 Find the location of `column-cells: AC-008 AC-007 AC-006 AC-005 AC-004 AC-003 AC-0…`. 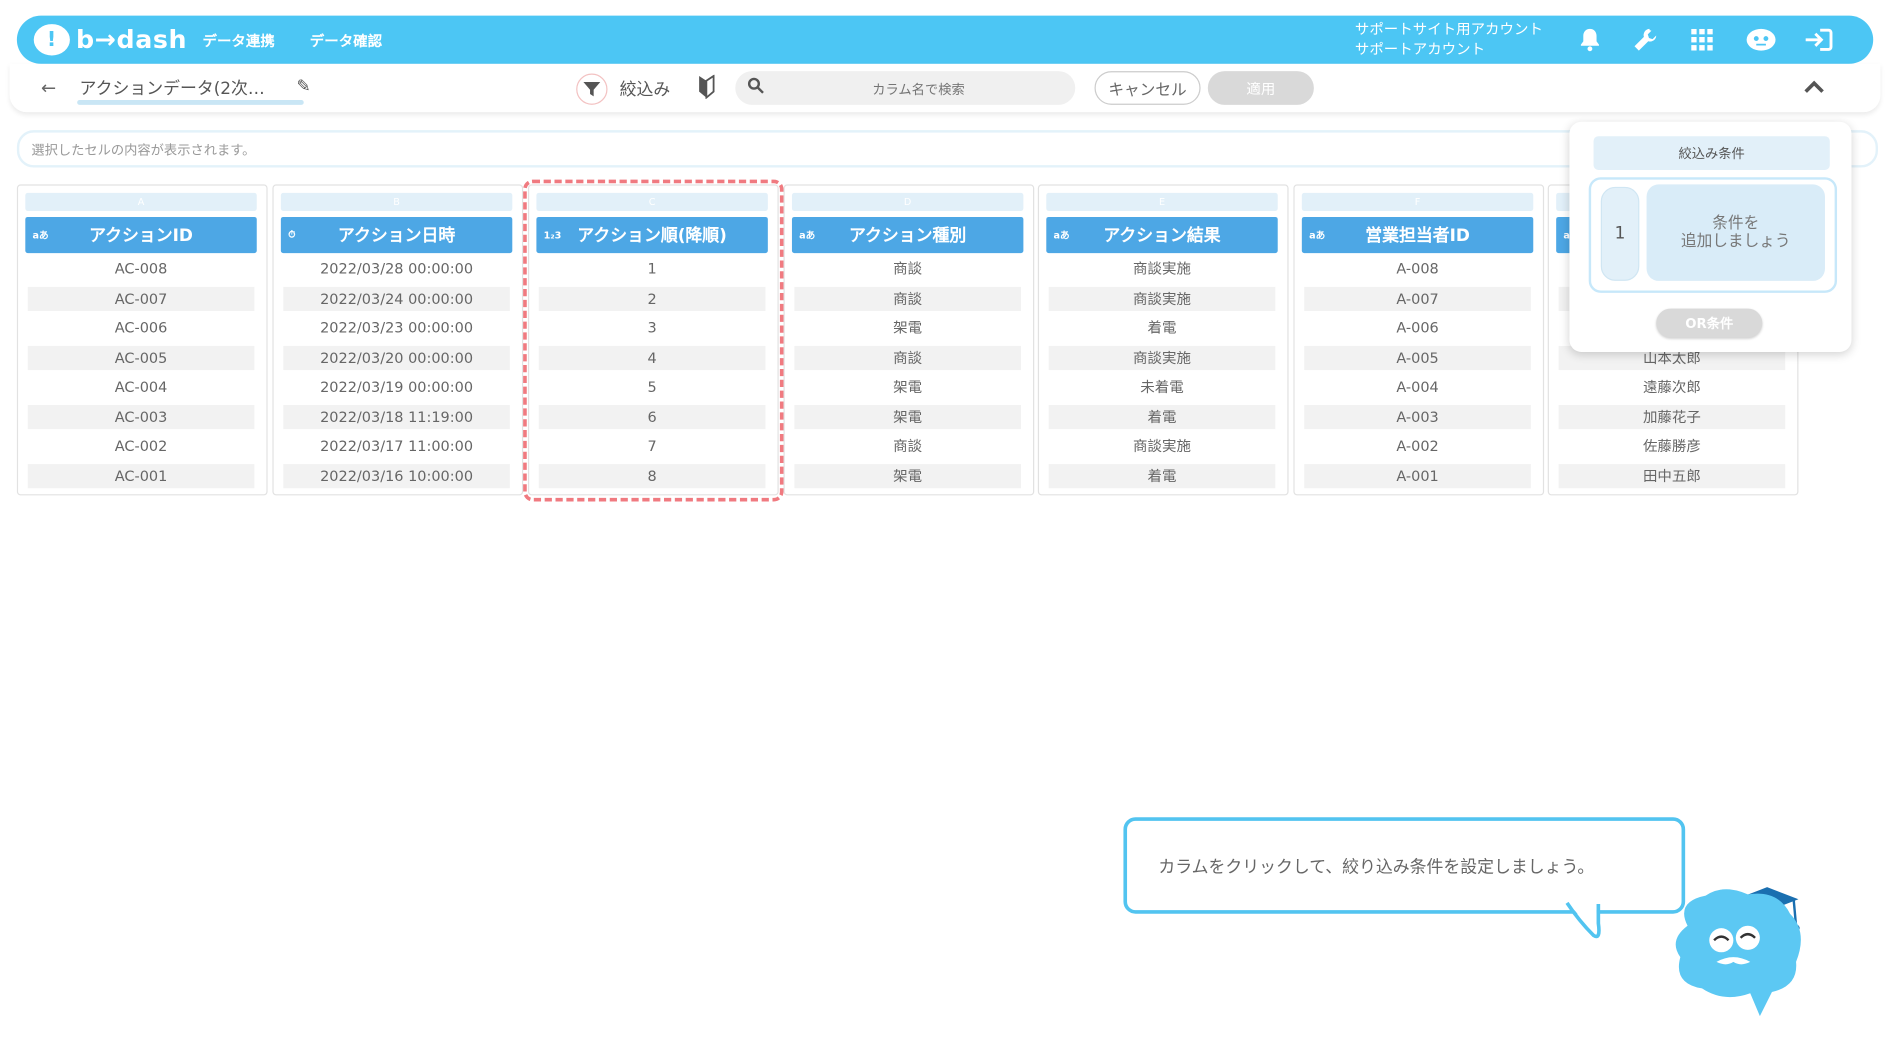

column-cells: AC-008 AC-007 AC-006 AC-005 AC-004 AC-003 AC-0… is located at coordinates (141, 375).